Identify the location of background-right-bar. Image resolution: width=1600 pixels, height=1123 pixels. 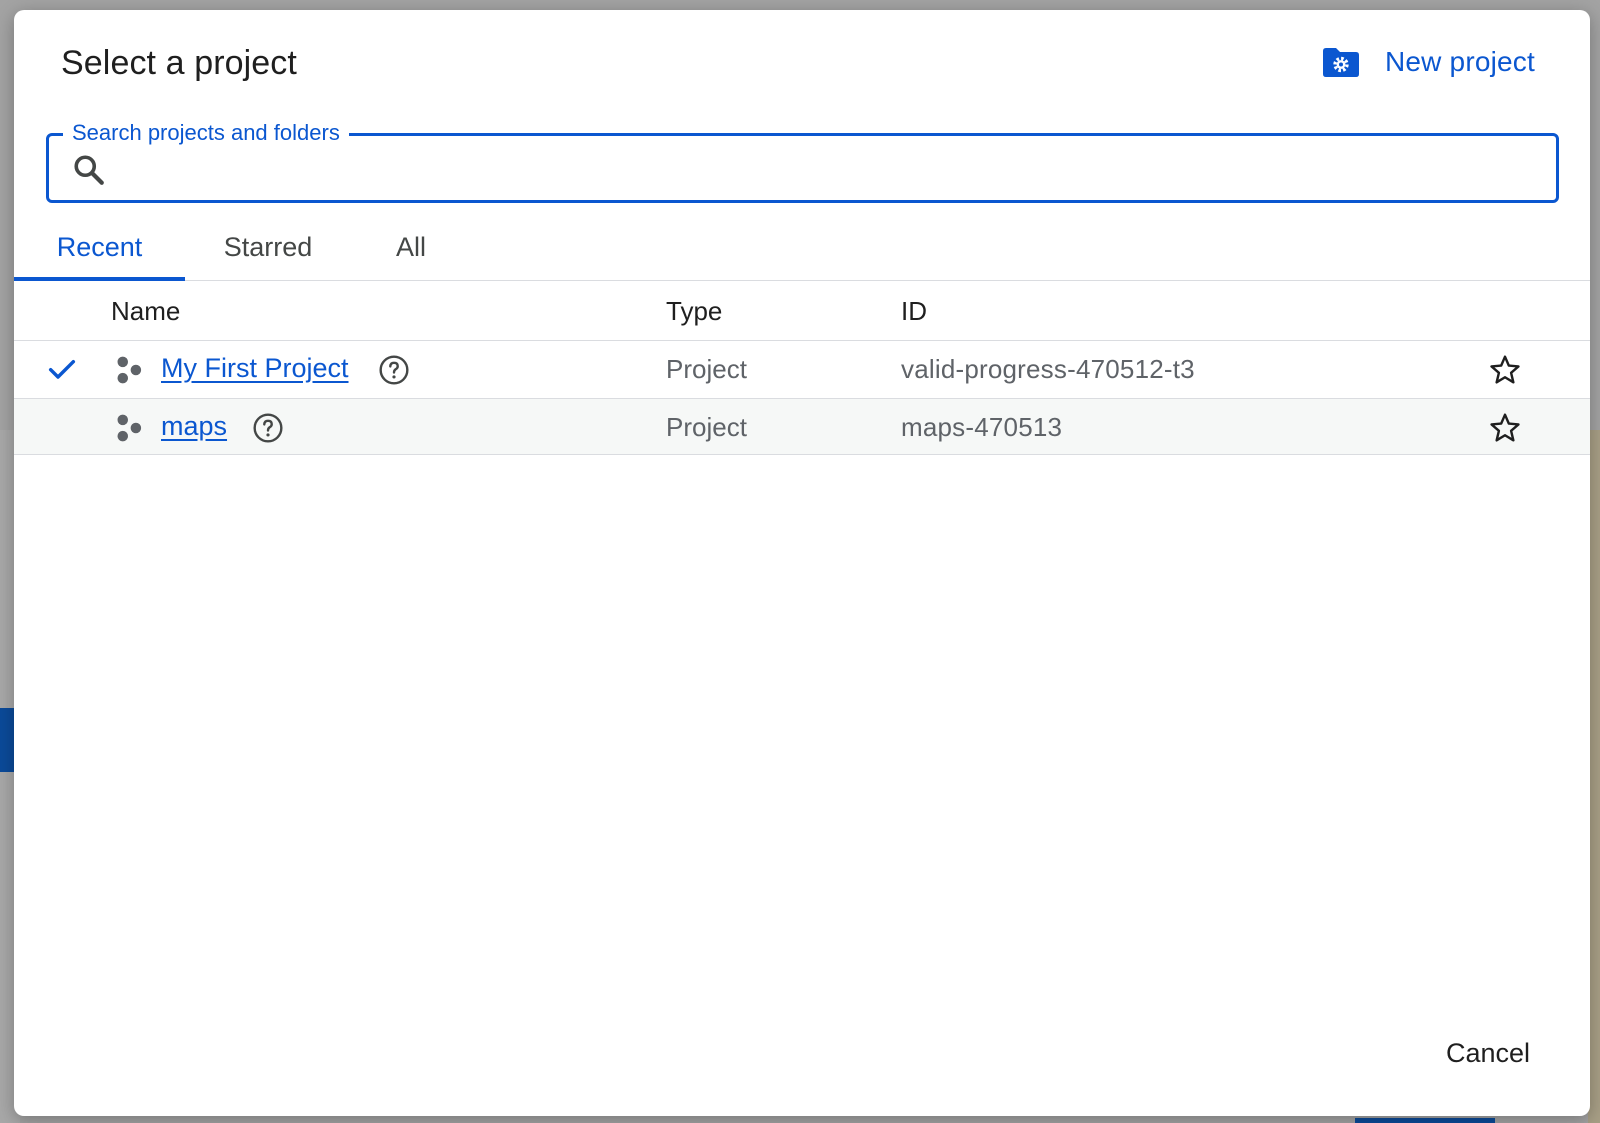
(1425, 1120).